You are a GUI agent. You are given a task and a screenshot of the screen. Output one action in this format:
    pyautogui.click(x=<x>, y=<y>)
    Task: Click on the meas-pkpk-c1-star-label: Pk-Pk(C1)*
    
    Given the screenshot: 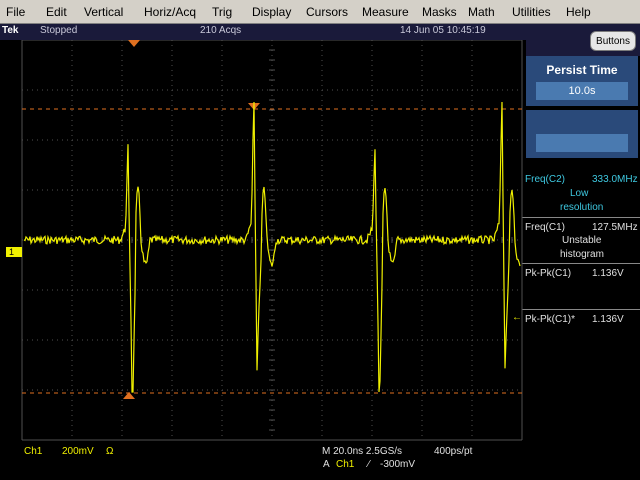 What is the action you would take?
    pyautogui.click(x=550, y=319)
    